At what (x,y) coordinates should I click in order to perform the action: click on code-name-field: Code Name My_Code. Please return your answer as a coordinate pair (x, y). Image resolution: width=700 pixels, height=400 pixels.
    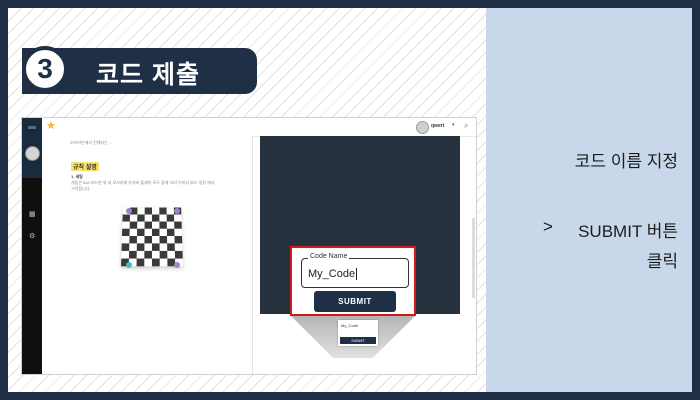
    Looking at the image, I should click on (355, 273).